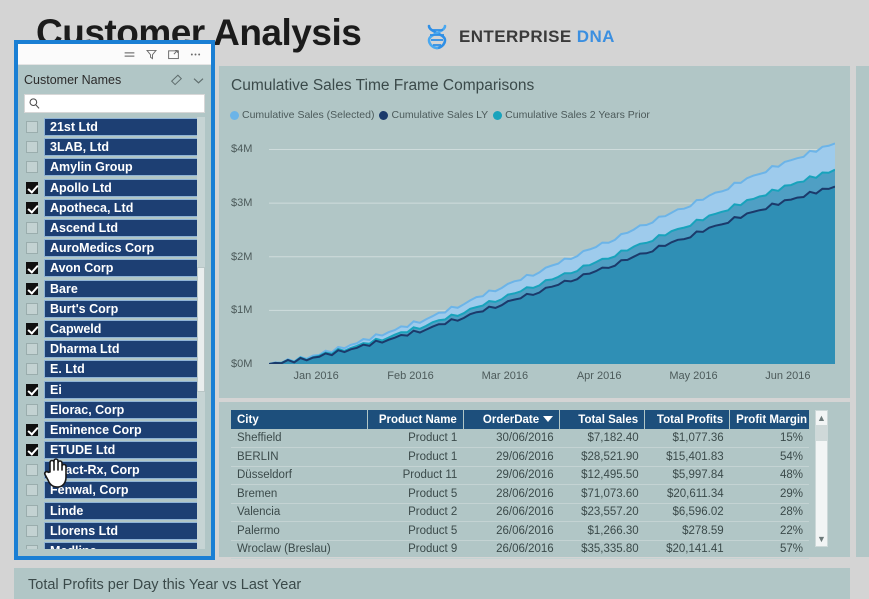 The image size is (869, 599). What do you see at coordinates (114, 349) in the screenshot?
I see `slicer-item: Dharma Ltd` at bounding box center [114, 349].